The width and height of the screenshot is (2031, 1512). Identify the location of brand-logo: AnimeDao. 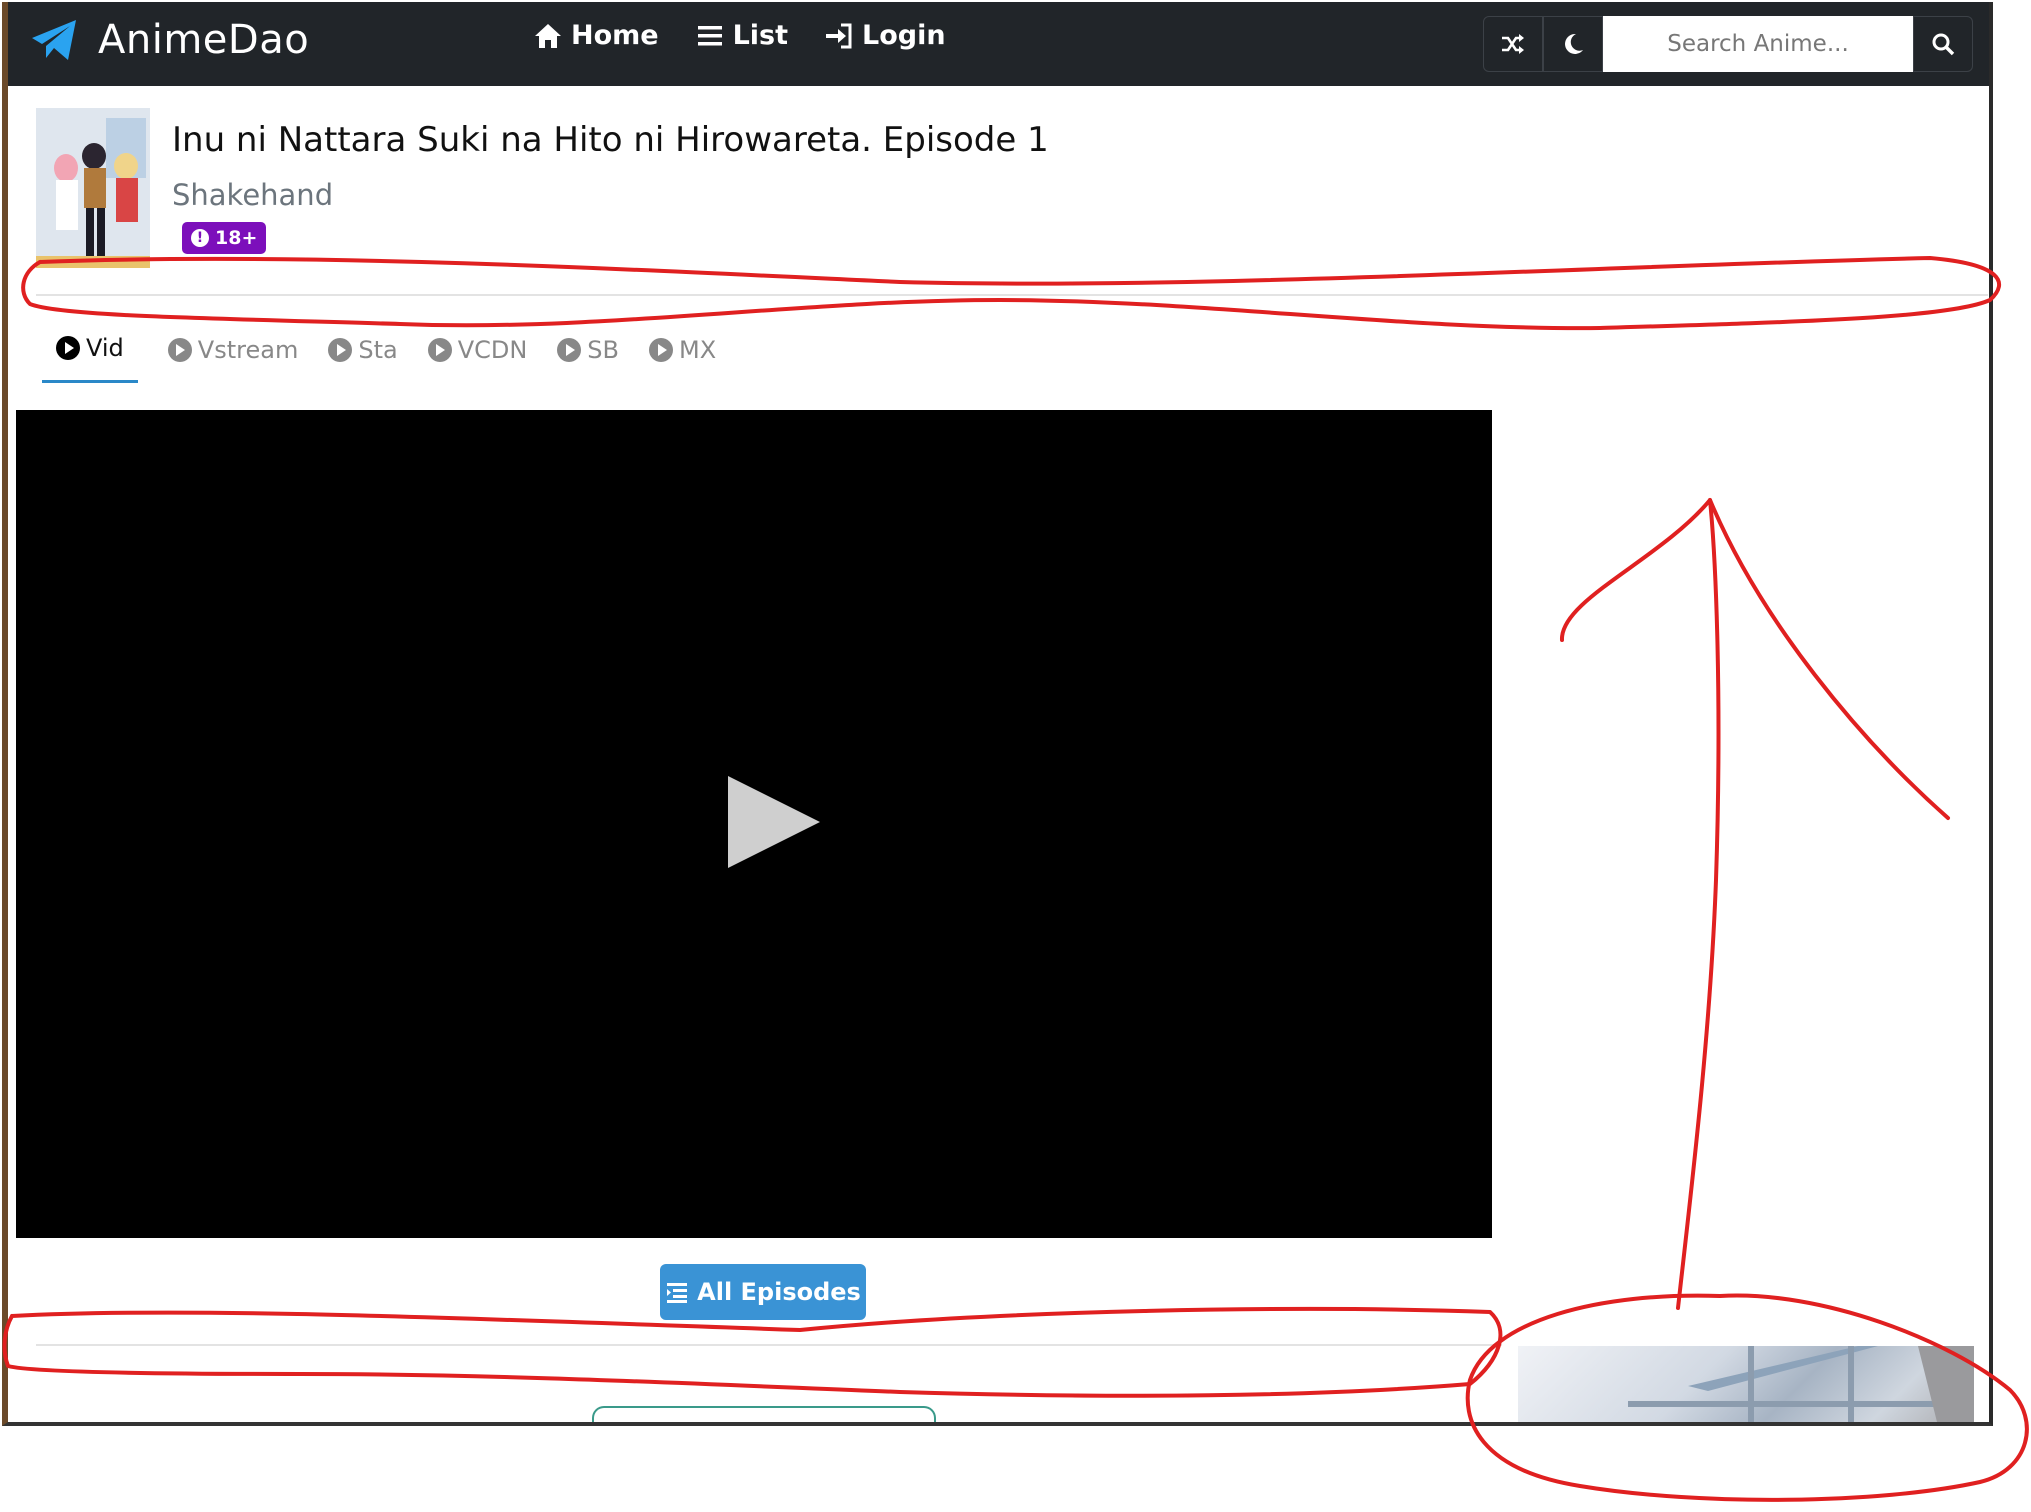
(169, 40).